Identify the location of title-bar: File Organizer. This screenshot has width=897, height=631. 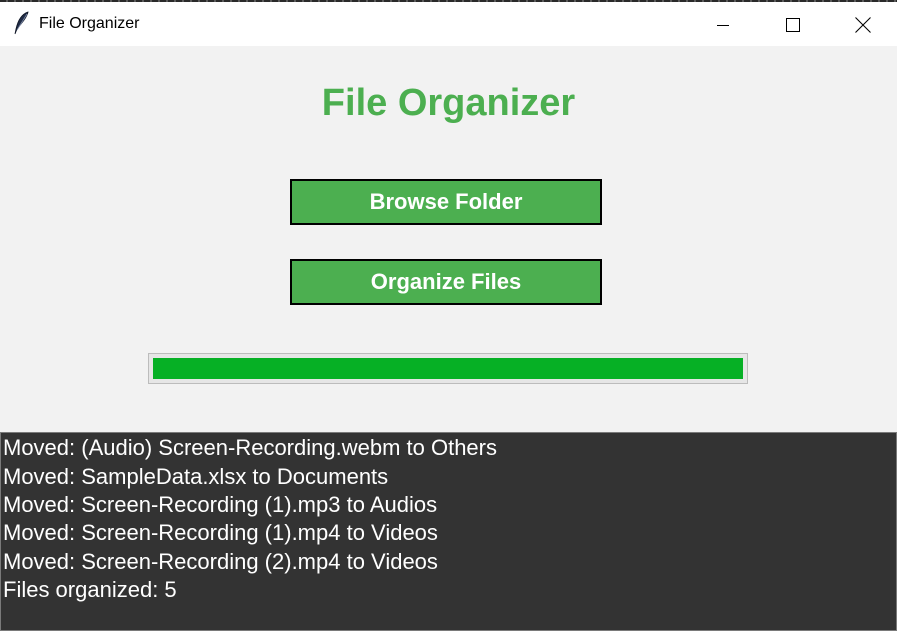
(448, 24).